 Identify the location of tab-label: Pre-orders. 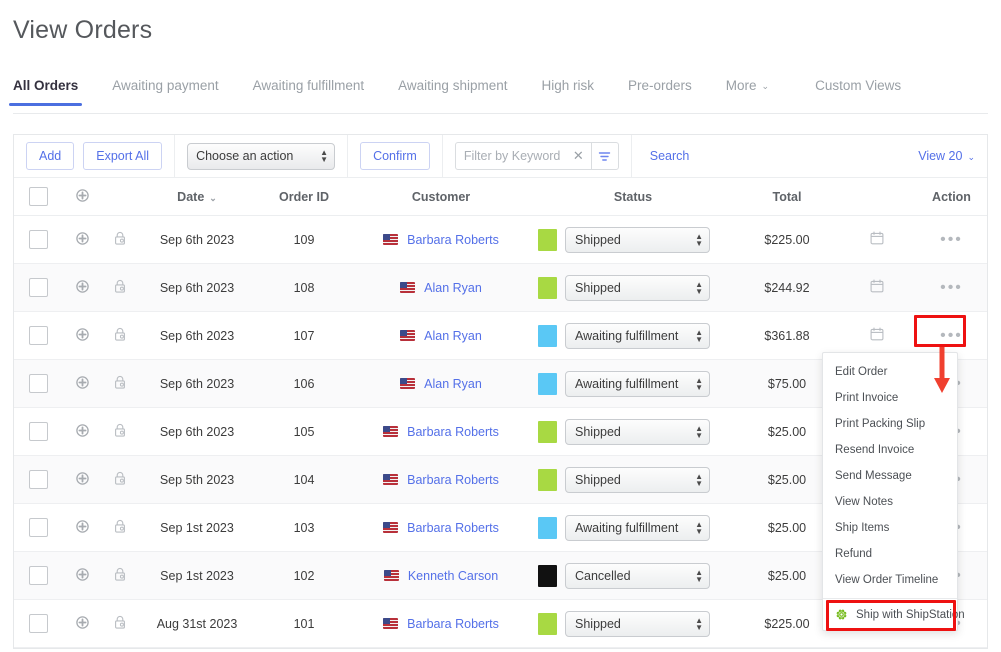
(659, 85).